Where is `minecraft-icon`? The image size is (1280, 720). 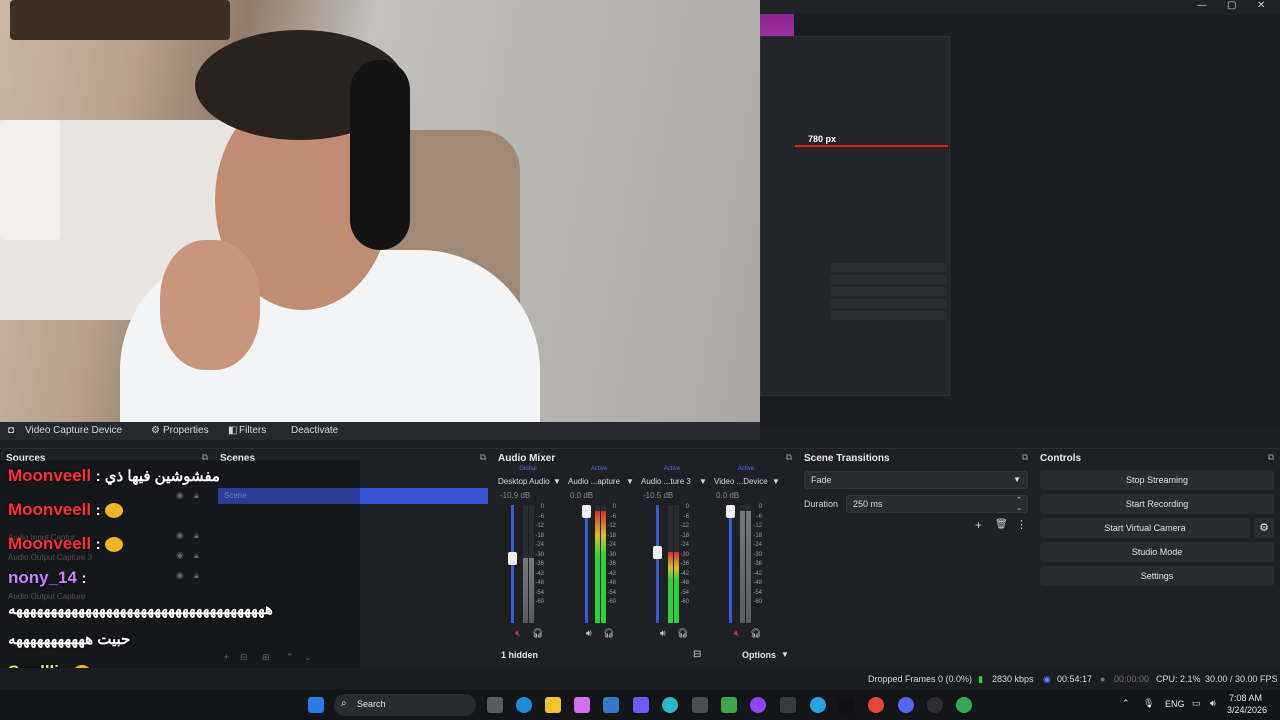
minecraft-icon is located at coordinates (729, 705).